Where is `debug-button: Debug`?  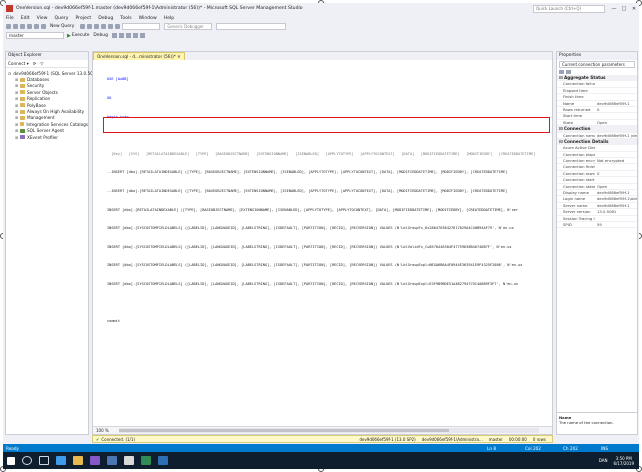
debug-button: Debug is located at coordinates (100, 35).